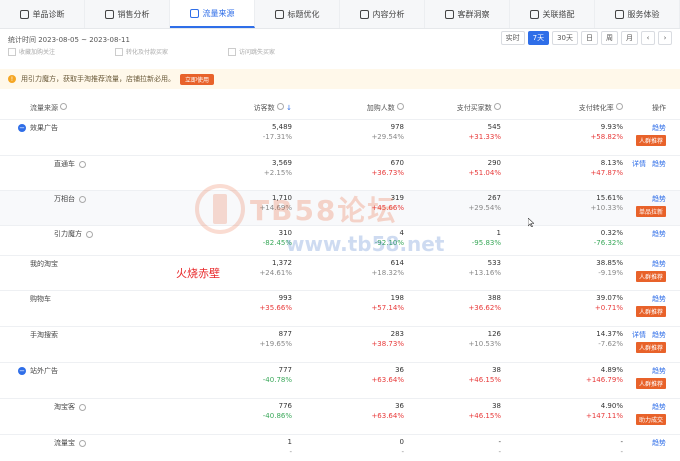 The height and width of the screenshot is (461, 680). I want to click on diagnosis-icon, so click(24, 14).